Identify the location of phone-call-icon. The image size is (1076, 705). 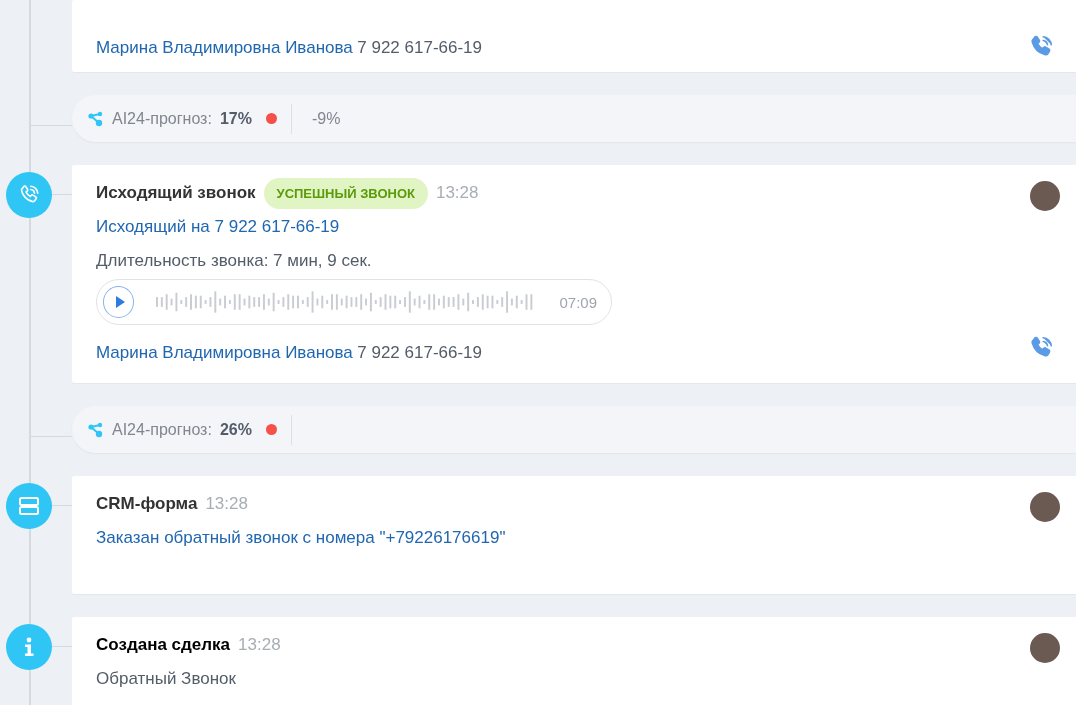
(29, 195).